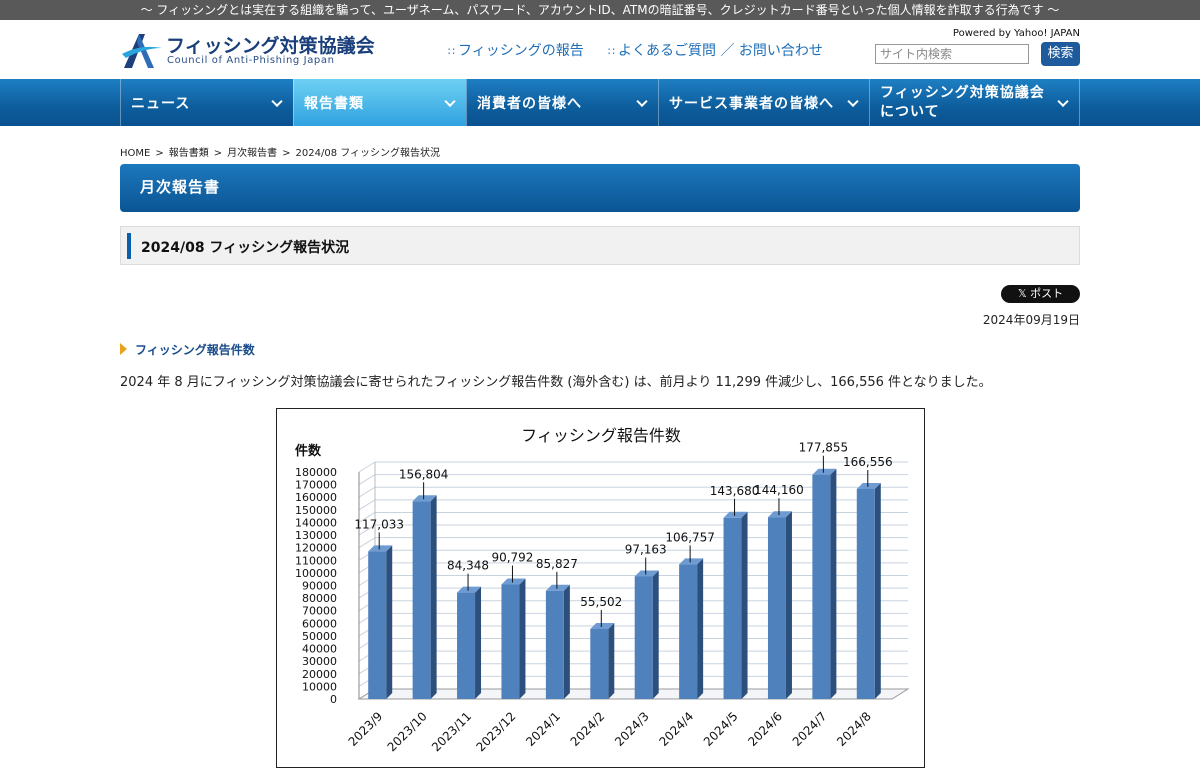 The width and height of the screenshot is (1200, 772). I want to click on data-label: 117,033, so click(379, 524).